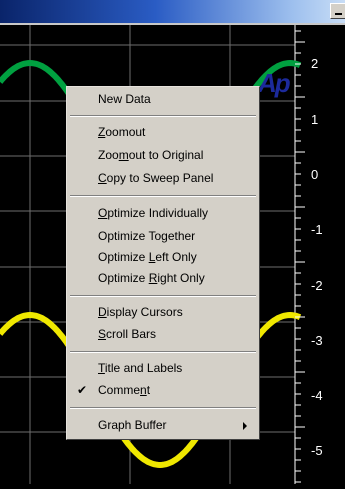 This screenshot has height=489, width=345. I want to click on y-axis-ticks, so click(300, 256).